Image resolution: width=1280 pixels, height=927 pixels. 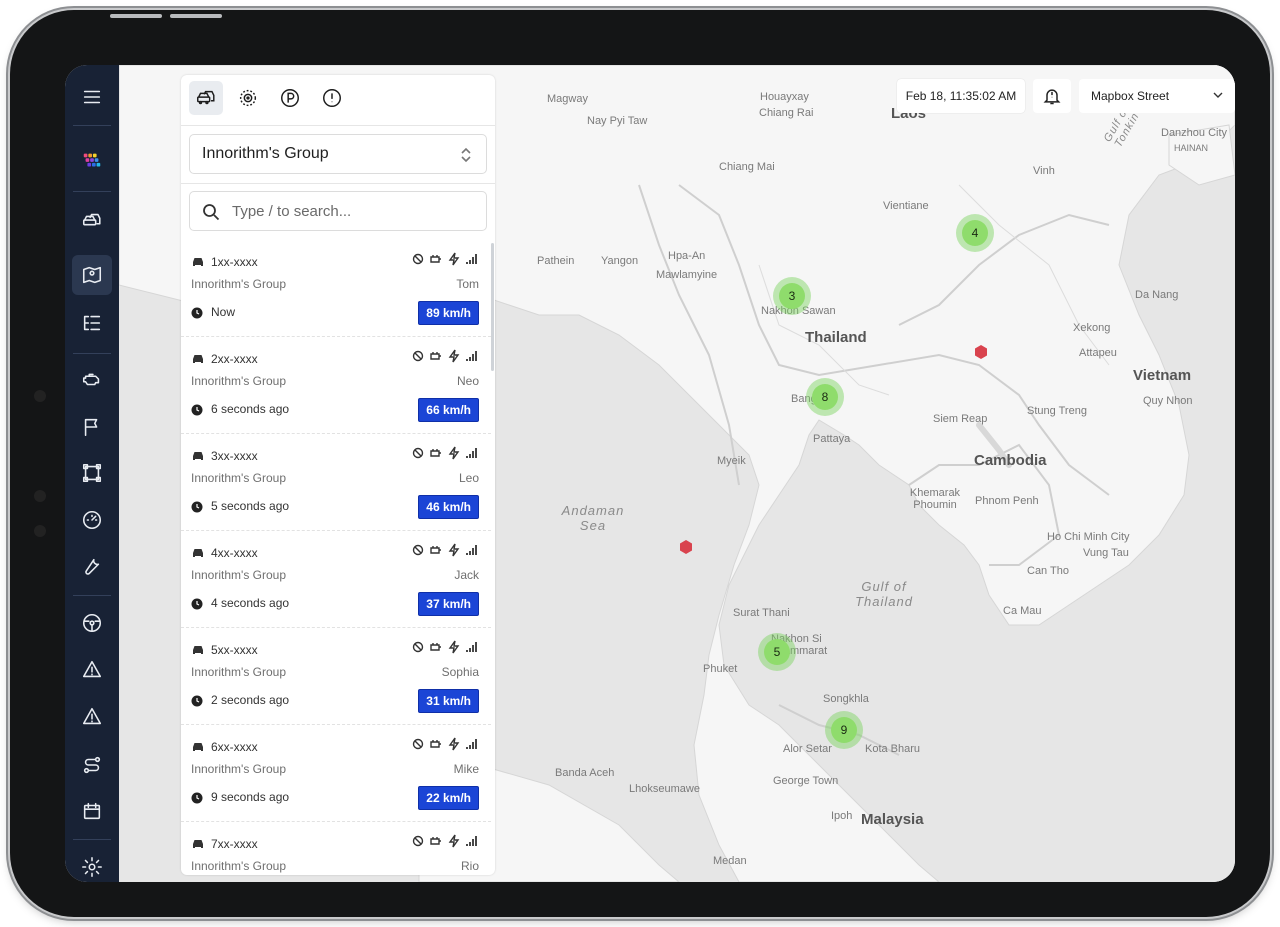 I want to click on search-input, so click(x=352, y=211).